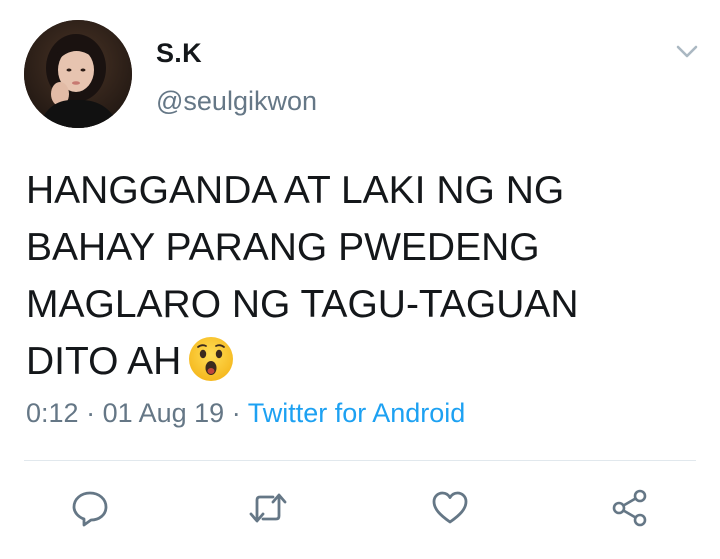 The height and width of the screenshot is (559, 720). Describe the element at coordinates (104, 361) in the screenshot. I see `tweet-text-line: DITO AH` at that location.